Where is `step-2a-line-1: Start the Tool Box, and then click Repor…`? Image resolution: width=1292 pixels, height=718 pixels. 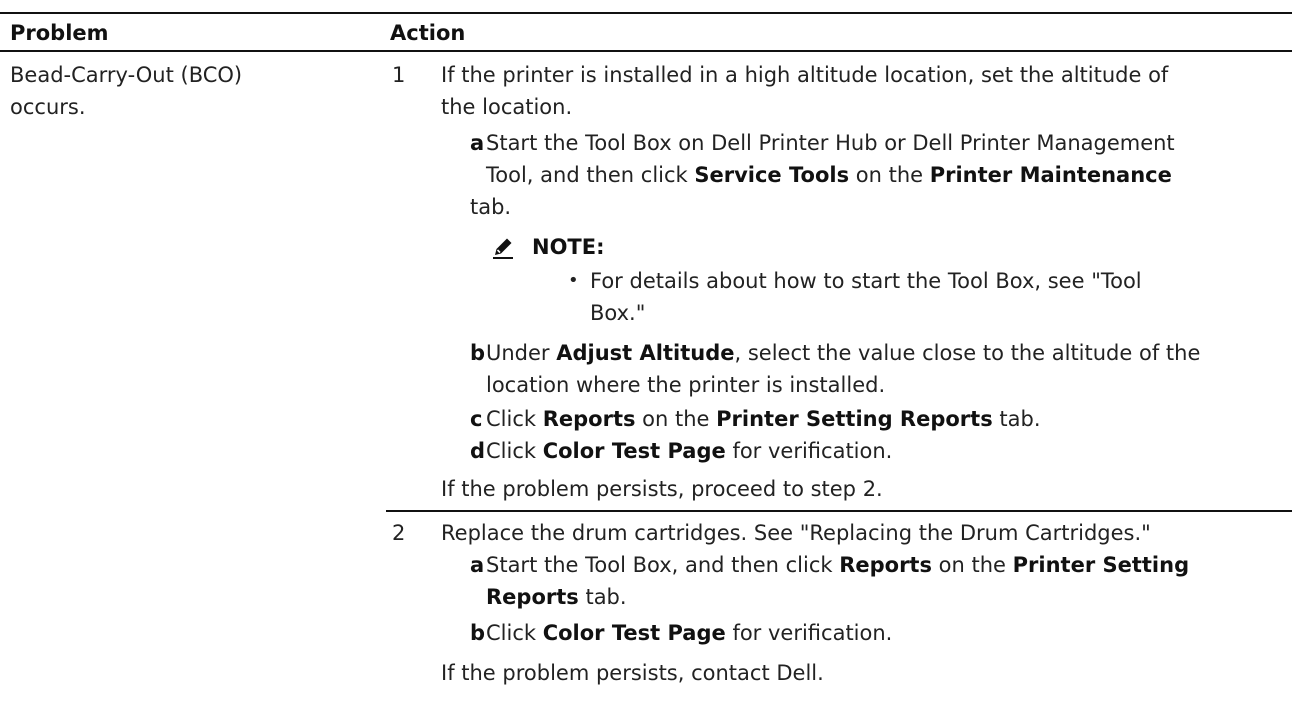
step-2a-line-1: Start the Tool Box, and then click Repor… is located at coordinates (838, 565).